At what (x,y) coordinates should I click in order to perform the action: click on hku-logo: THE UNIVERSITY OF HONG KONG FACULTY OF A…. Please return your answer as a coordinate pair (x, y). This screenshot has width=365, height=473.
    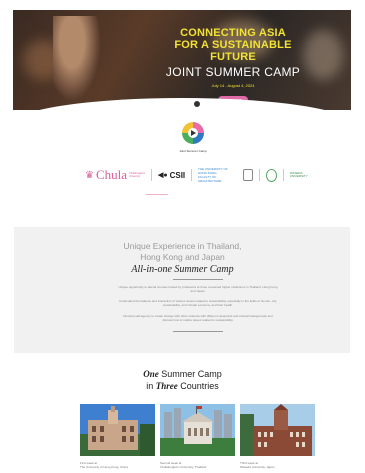
    Looking at the image, I should click on (217, 175).